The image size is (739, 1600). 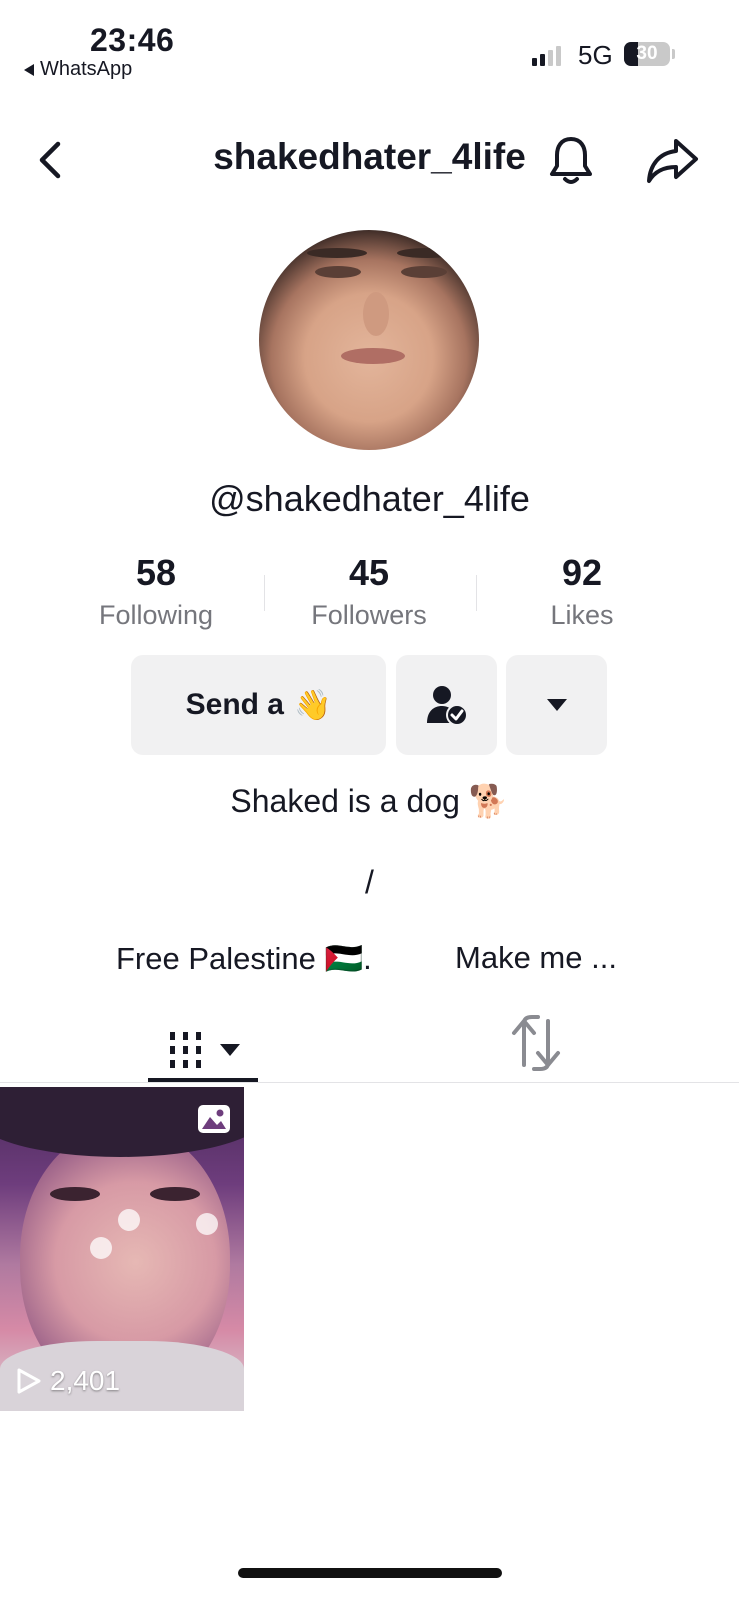 I want to click on tab-reposts, so click(x=536, y=1043).